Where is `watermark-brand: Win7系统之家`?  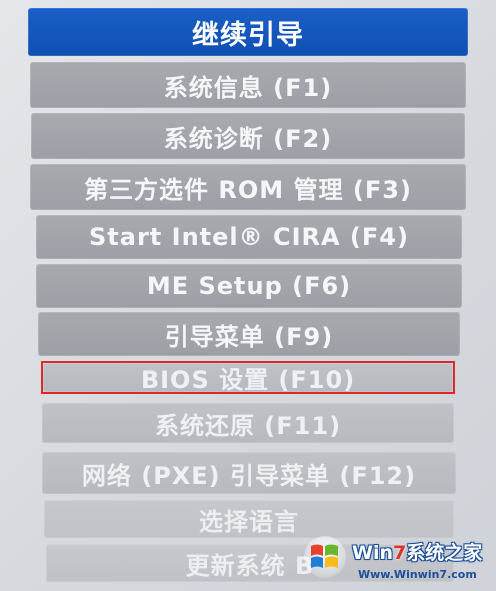 watermark-brand: Win7系统之家 is located at coordinates (417, 553).